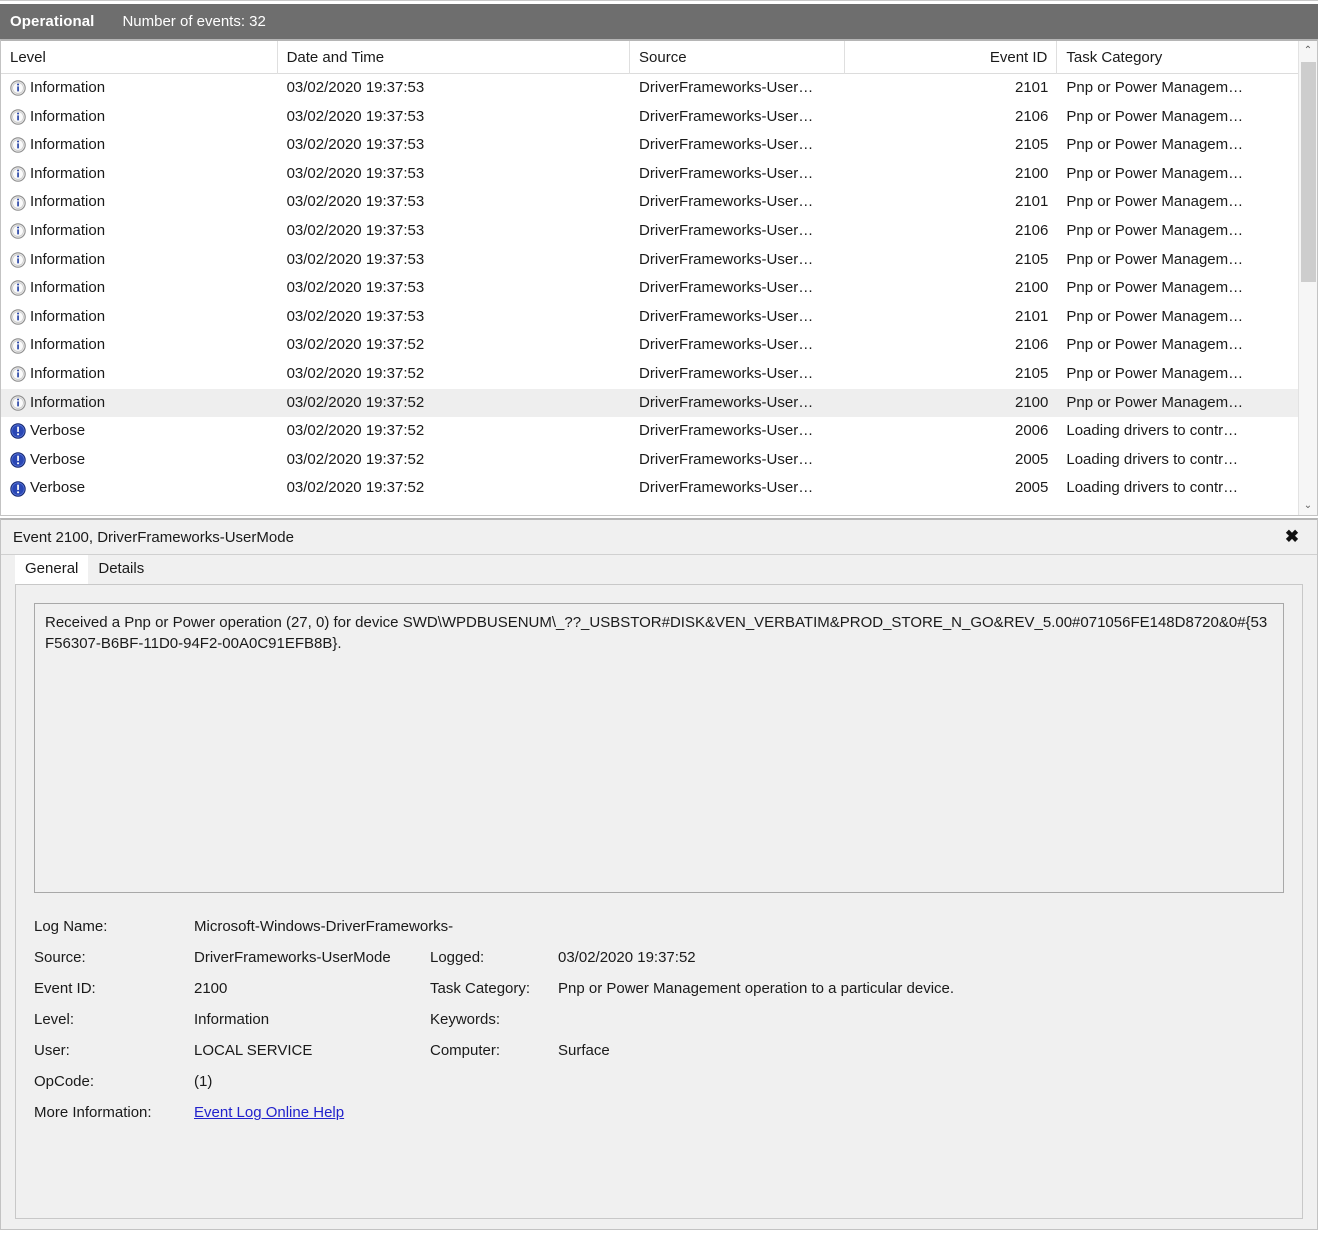  I want to click on metadata-row-level: Level: Information, so click(244, 1019).